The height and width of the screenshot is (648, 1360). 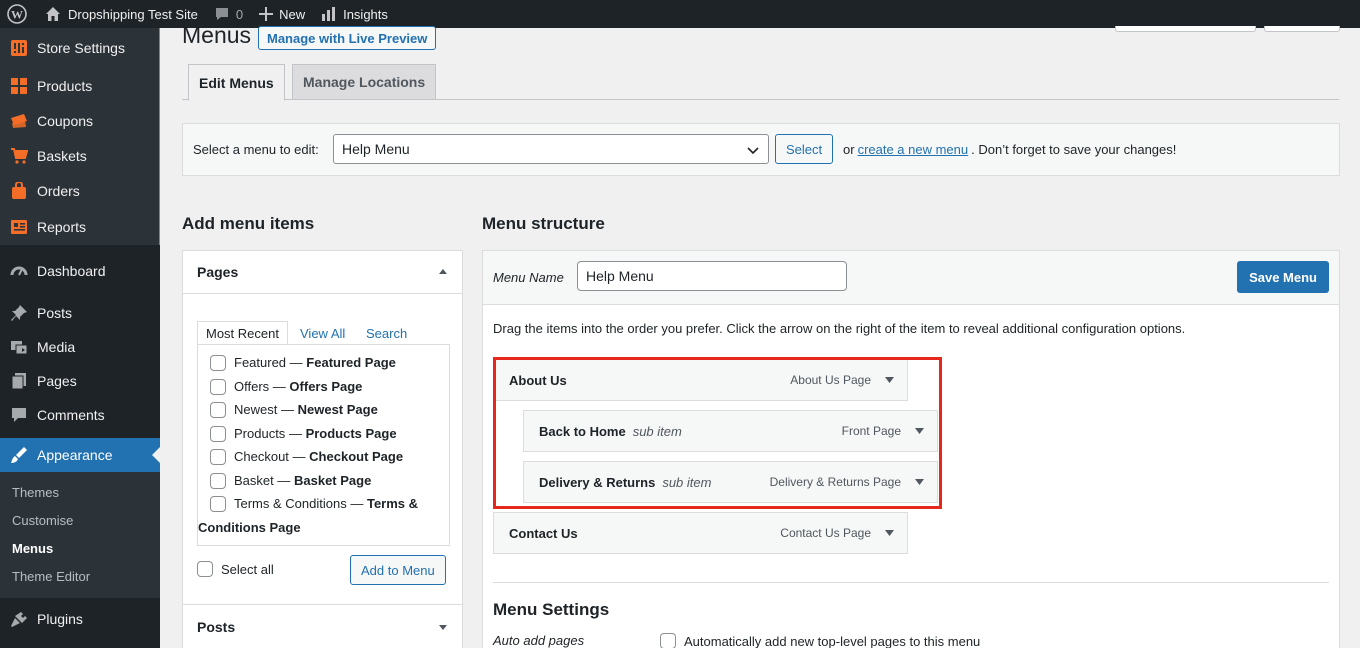 I want to click on sidebar-item-coupons: Coupons, so click(x=79, y=120).